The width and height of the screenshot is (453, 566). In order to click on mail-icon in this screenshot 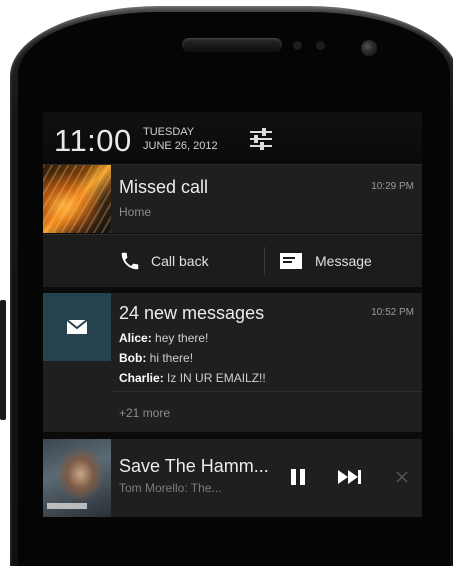, I will do `click(77, 326)`.